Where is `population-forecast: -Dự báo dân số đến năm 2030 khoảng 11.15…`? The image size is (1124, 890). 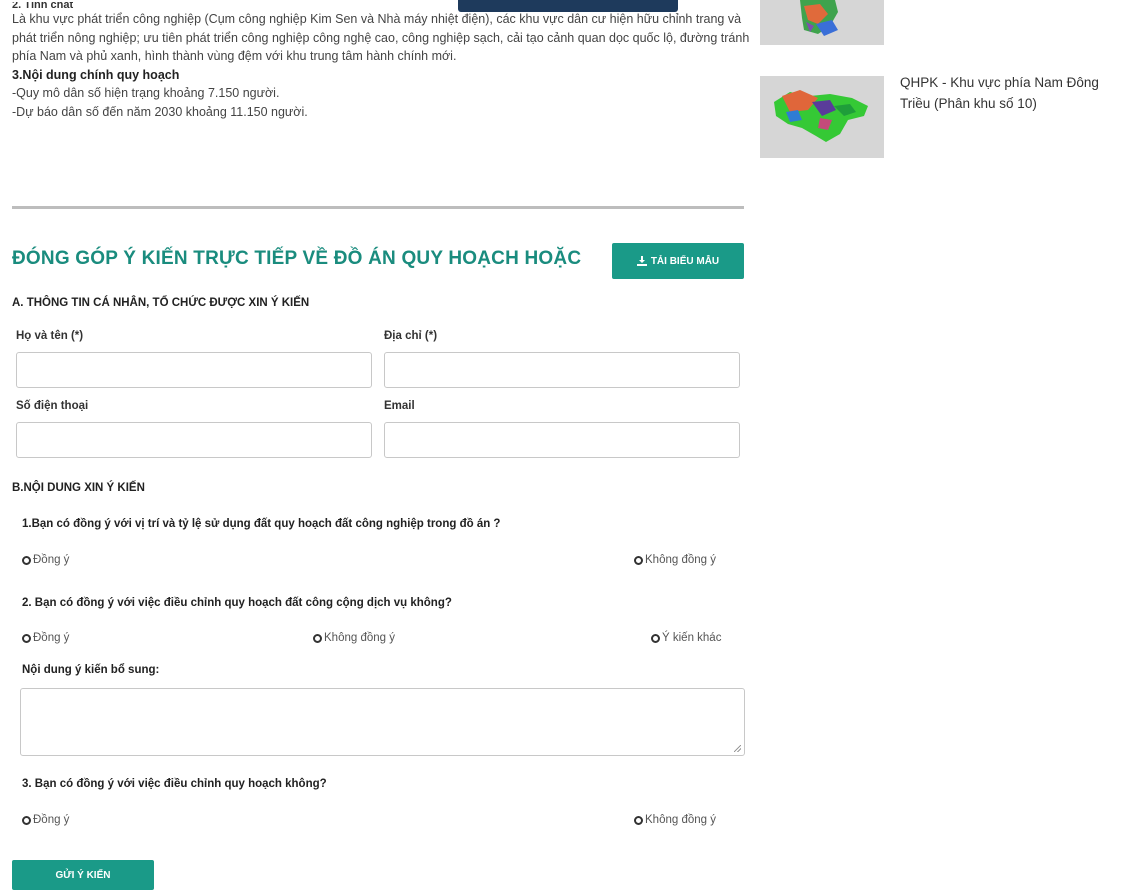
population-forecast: -Dự báo dân số đến năm 2030 khoảng 11.15… is located at coordinates (160, 111).